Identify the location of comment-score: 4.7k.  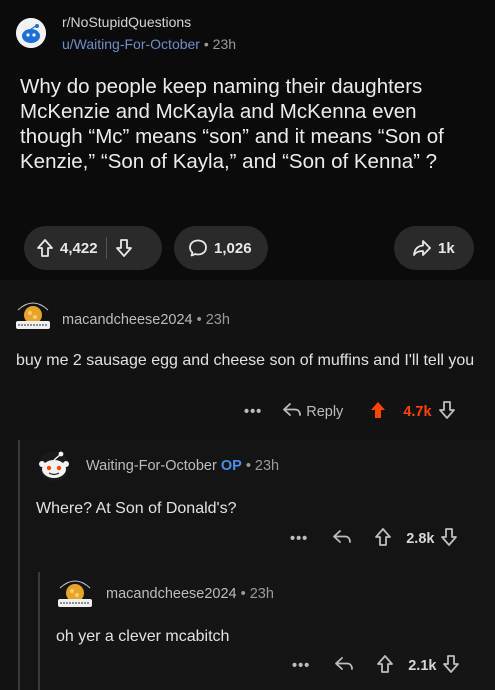
(417, 412).